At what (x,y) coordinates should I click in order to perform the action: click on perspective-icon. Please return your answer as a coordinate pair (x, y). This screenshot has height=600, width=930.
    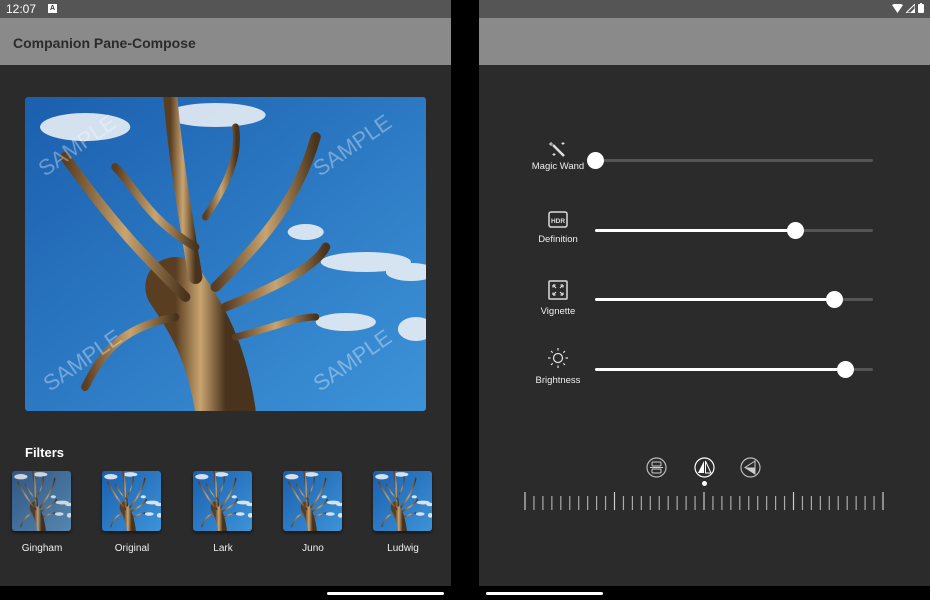
    Looking at the image, I should click on (750, 467).